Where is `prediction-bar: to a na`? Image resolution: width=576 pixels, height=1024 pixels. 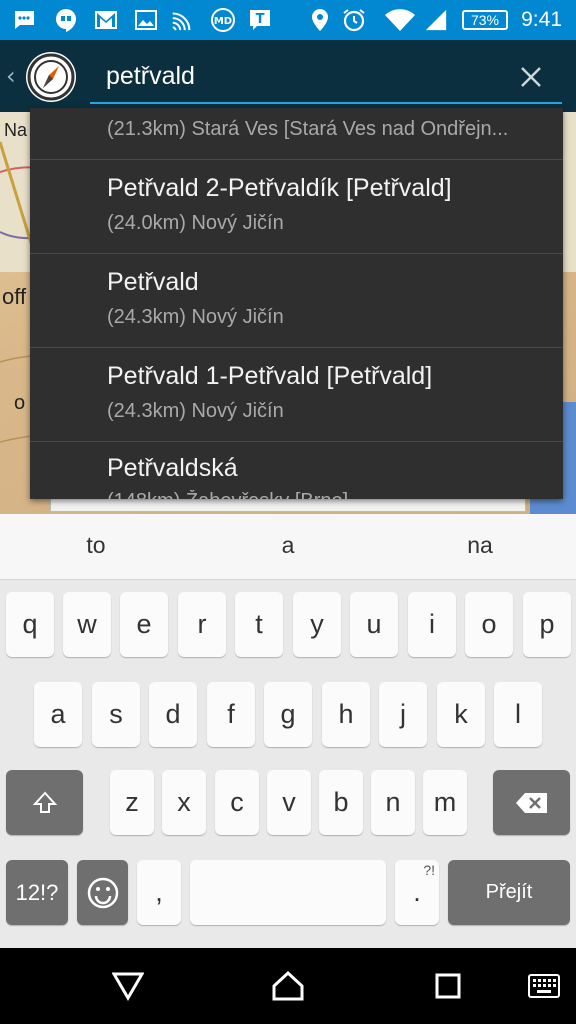 prediction-bar: to a na is located at coordinates (288, 547).